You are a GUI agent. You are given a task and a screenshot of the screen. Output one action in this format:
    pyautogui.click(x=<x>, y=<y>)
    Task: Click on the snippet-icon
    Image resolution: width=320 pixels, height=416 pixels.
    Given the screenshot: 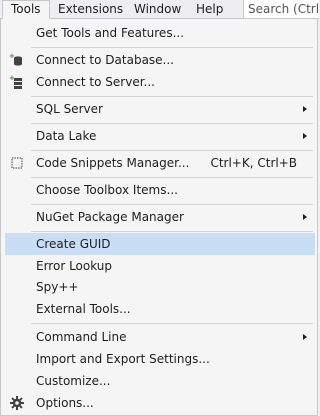 What is the action you would take?
    pyautogui.click(x=17, y=163)
    